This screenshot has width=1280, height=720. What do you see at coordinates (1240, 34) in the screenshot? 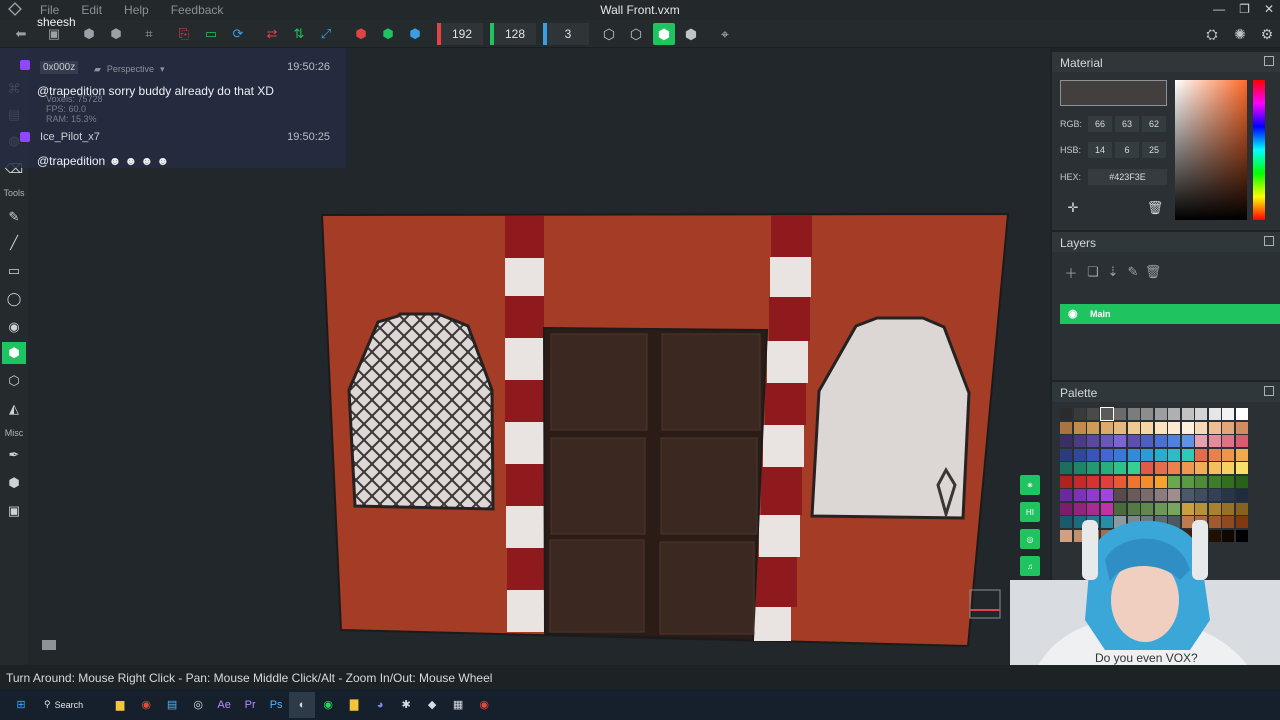
I see `light-icon: ✺` at bounding box center [1240, 34].